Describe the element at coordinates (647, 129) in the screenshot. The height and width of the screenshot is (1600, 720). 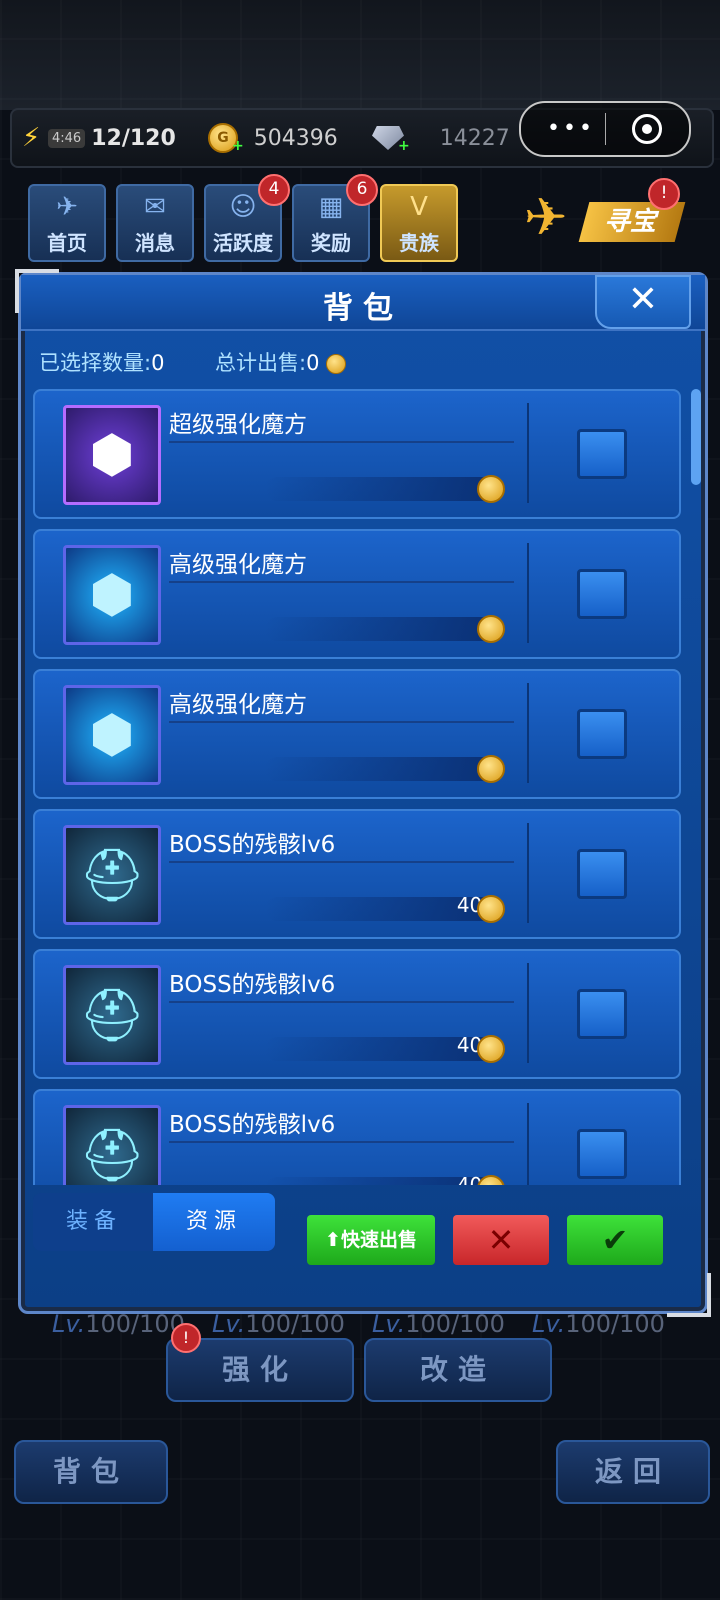
I see `close-app-icon` at that location.